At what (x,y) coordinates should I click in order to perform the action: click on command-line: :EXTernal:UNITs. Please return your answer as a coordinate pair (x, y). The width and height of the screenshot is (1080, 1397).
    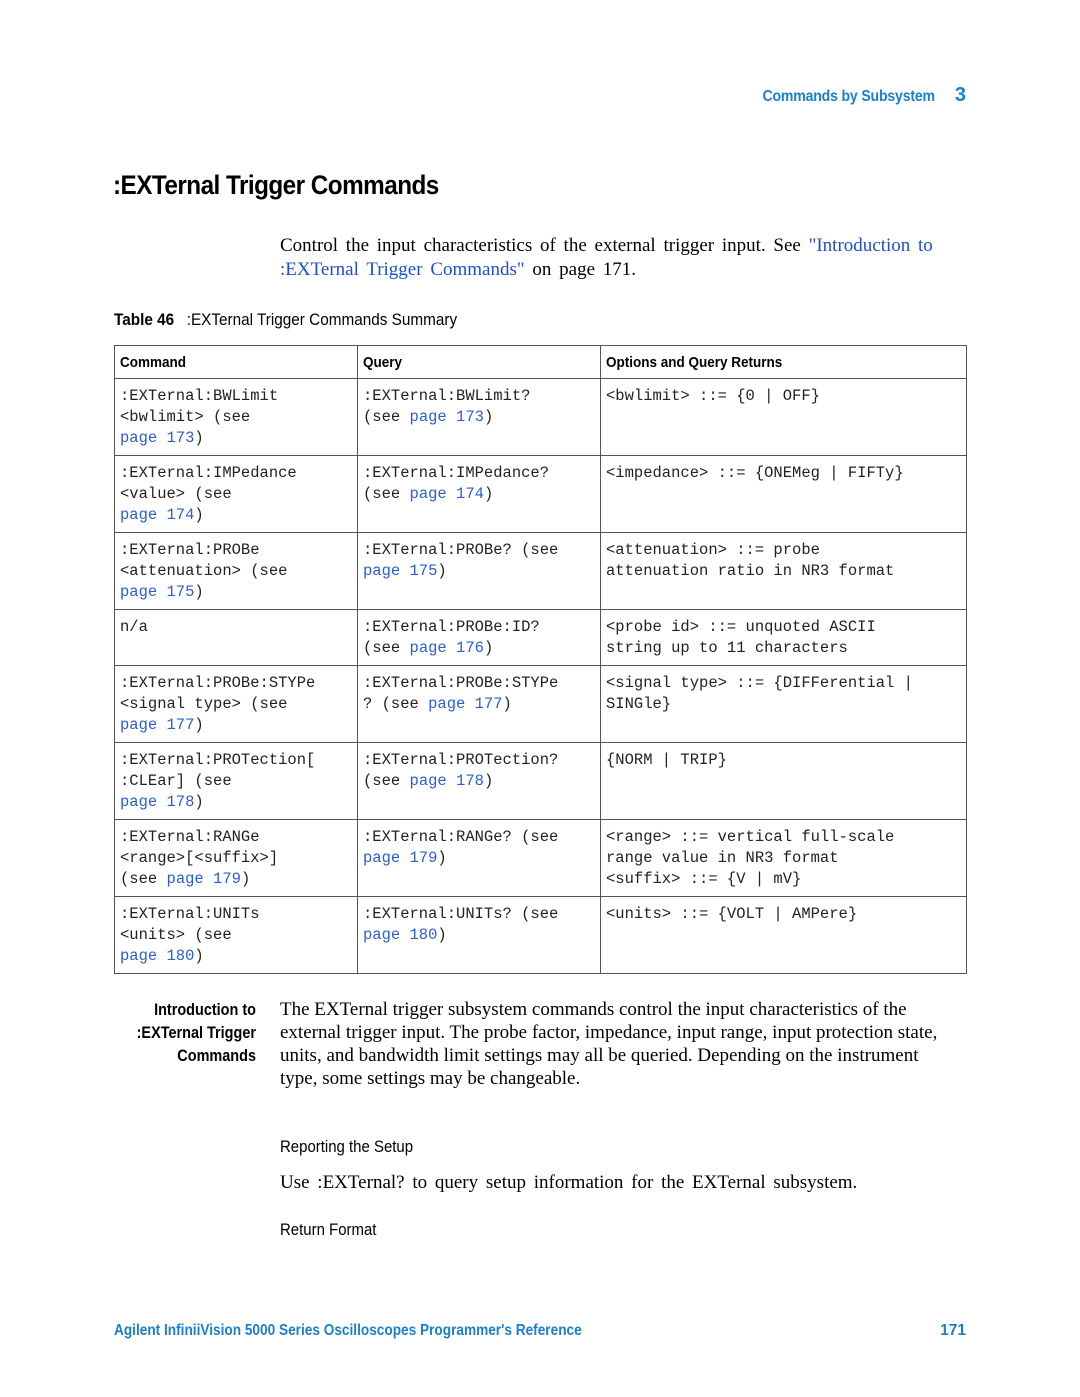
    Looking at the image, I should click on (190, 914).